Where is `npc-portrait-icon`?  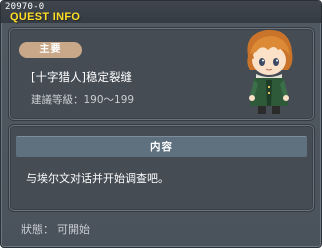
npc-portrait-icon is located at coordinates (270, 71).